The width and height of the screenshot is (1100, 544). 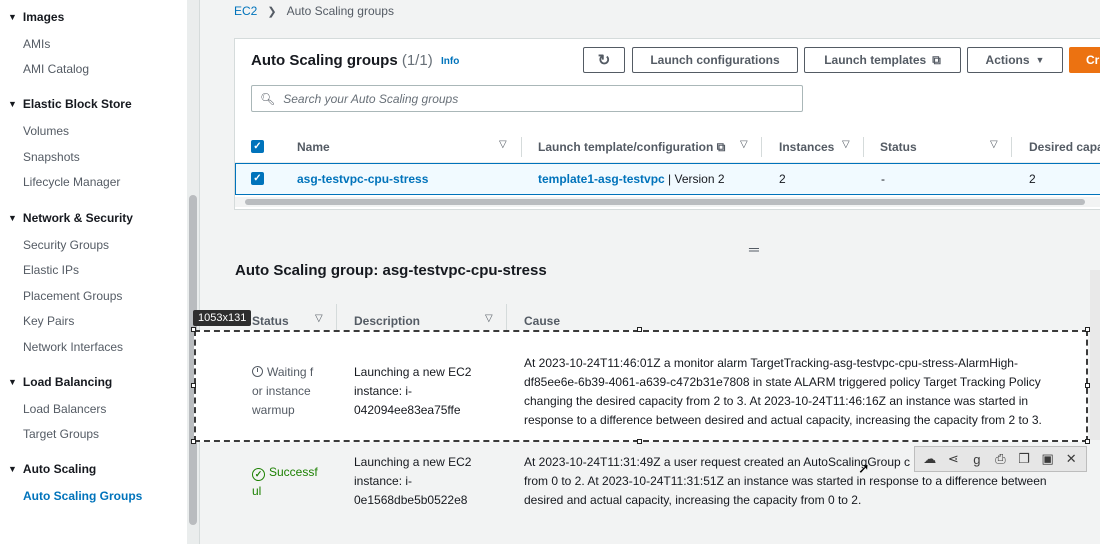 I want to click on horizontal-scrollbar, so click(x=667, y=202).